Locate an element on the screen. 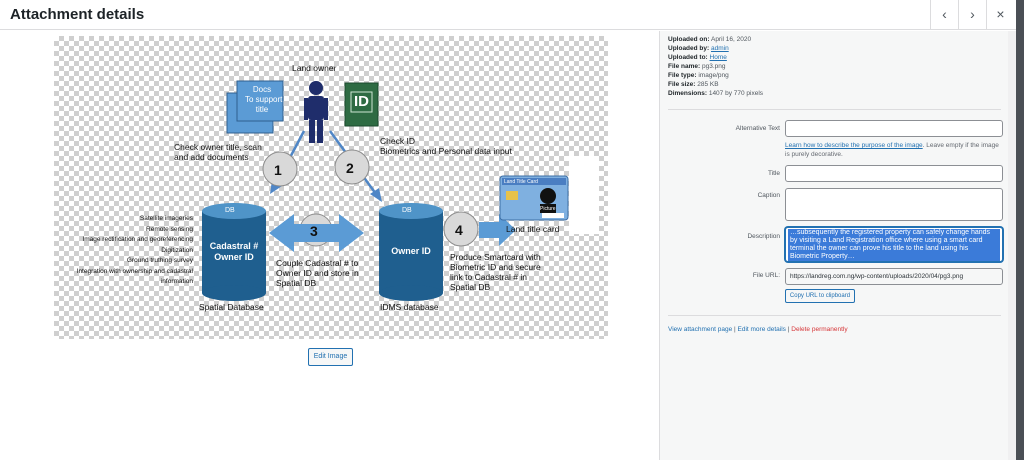  idms-database-label: IDMS database is located at coordinates (409, 307).